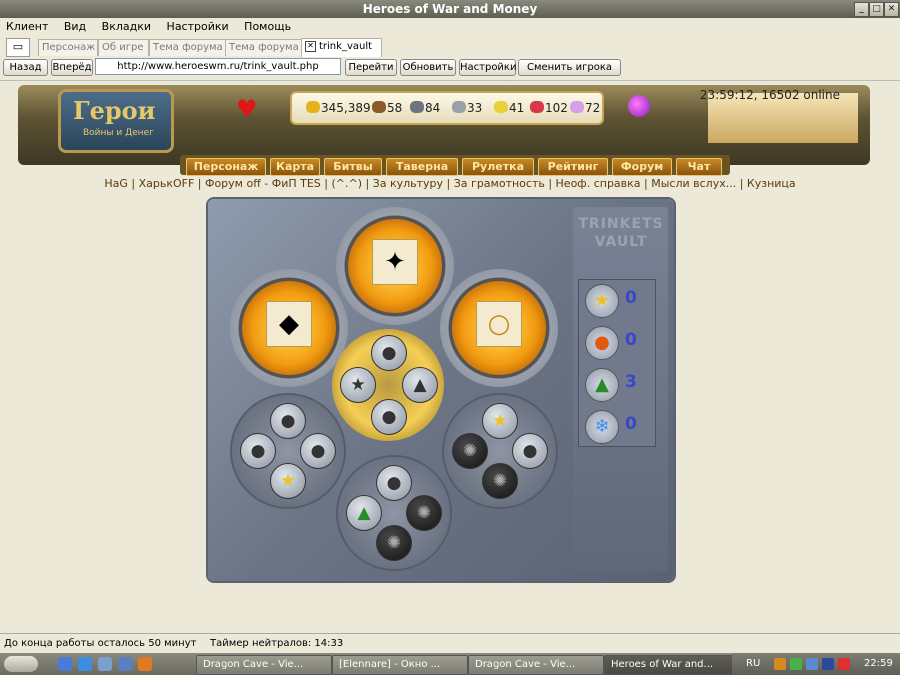 This screenshot has width=900, height=675. I want to click on gems-resource: 72, so click(585, 108).